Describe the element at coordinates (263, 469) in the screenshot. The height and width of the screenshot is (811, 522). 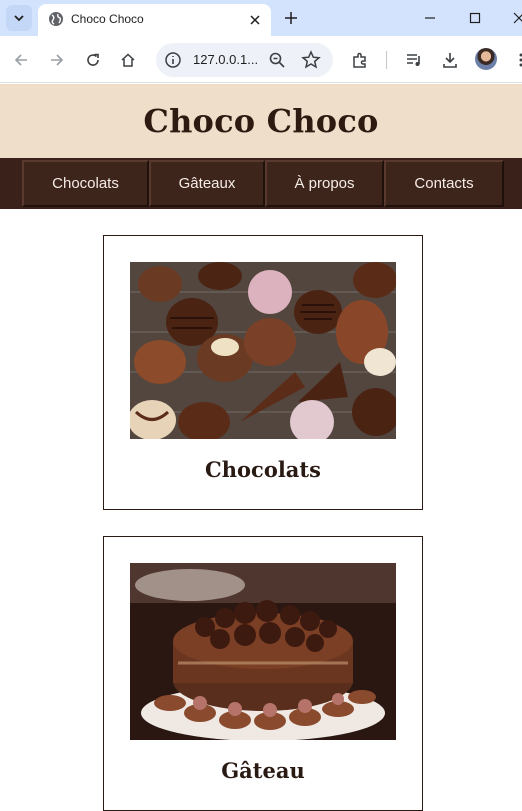
I see `card-title: Chocolats` at that location.